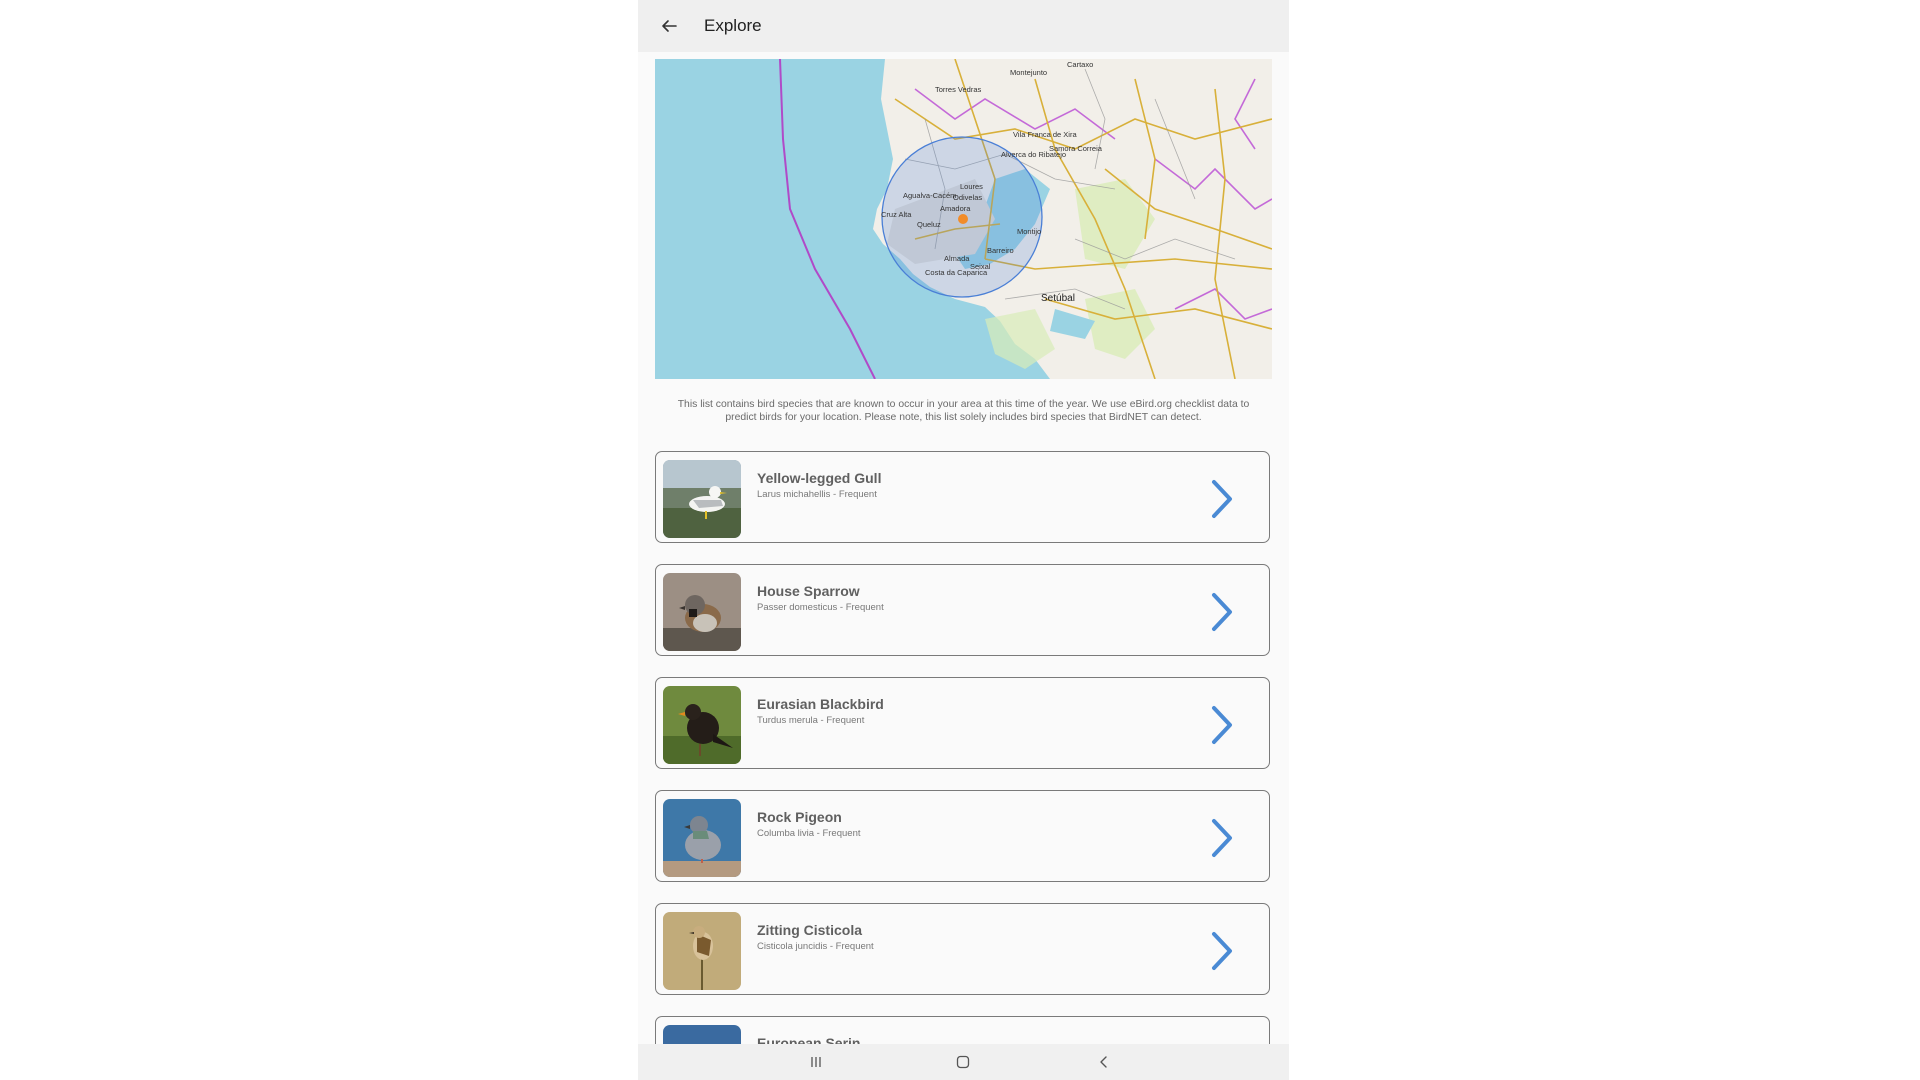 The height and width of the screenshot is (1080, 1920). Describe the element at coordinates (929, 224) in the screenshot. I see `map-label: Queluz` at that location.